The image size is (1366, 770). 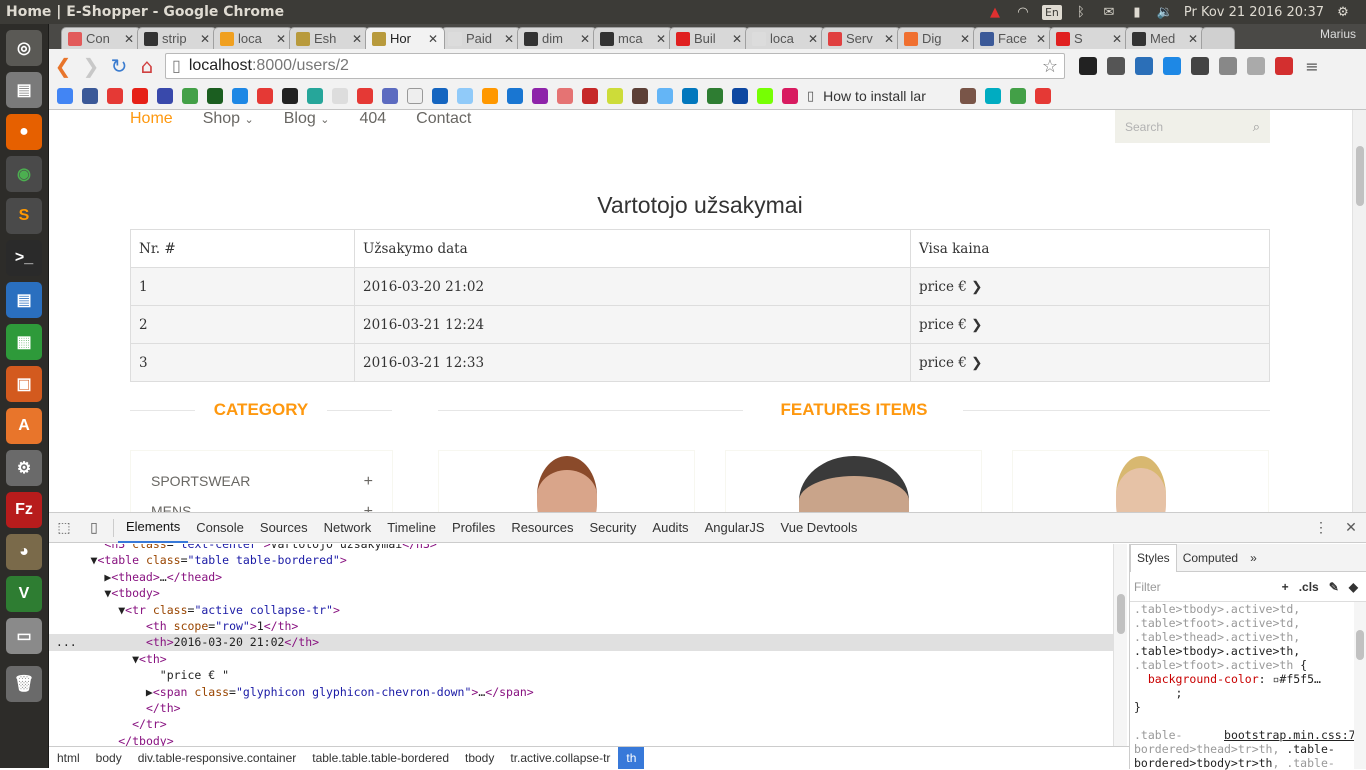 What do you see at coordinates (380, 758) in the screenshot?
I see `breadcrumb-item: table.table.table-bordered` at bounding box center [380, 758].